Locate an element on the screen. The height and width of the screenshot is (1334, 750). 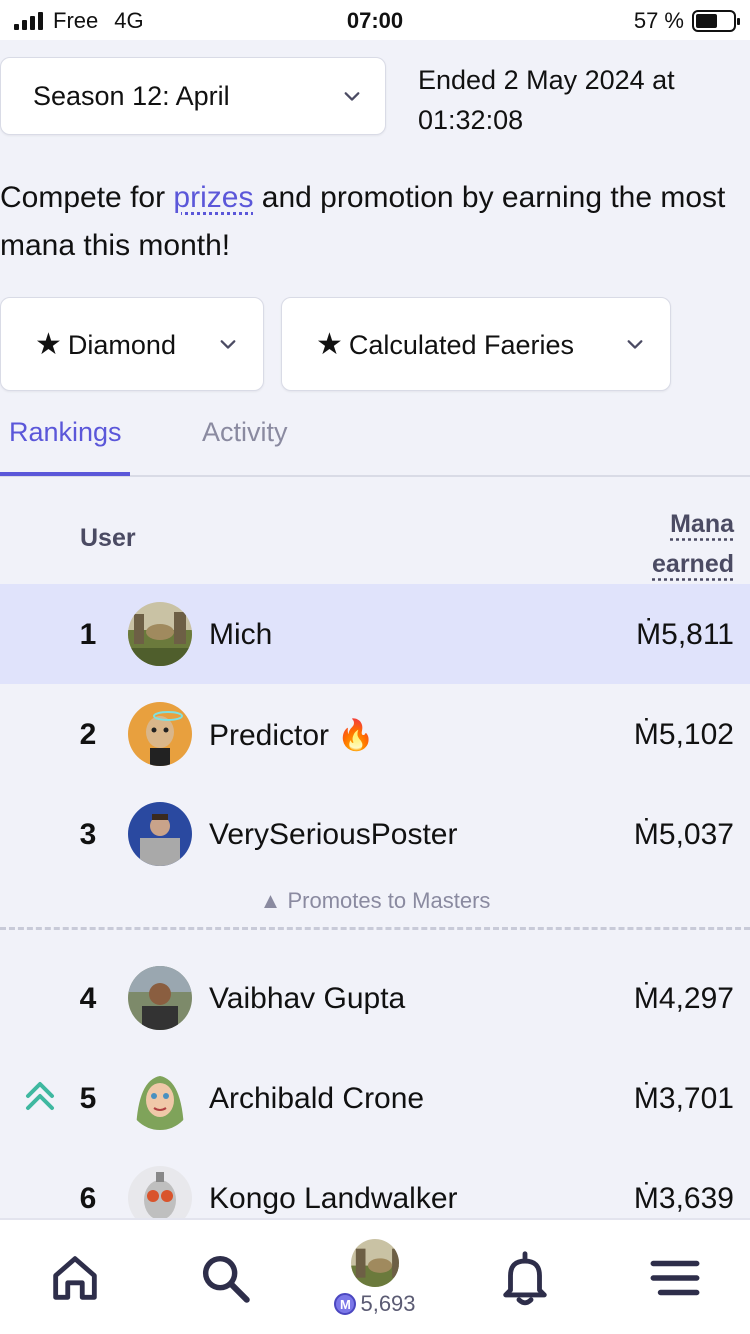
cohort-select-label: ★ Calculated Faeries is located at coordinates (445, 344).